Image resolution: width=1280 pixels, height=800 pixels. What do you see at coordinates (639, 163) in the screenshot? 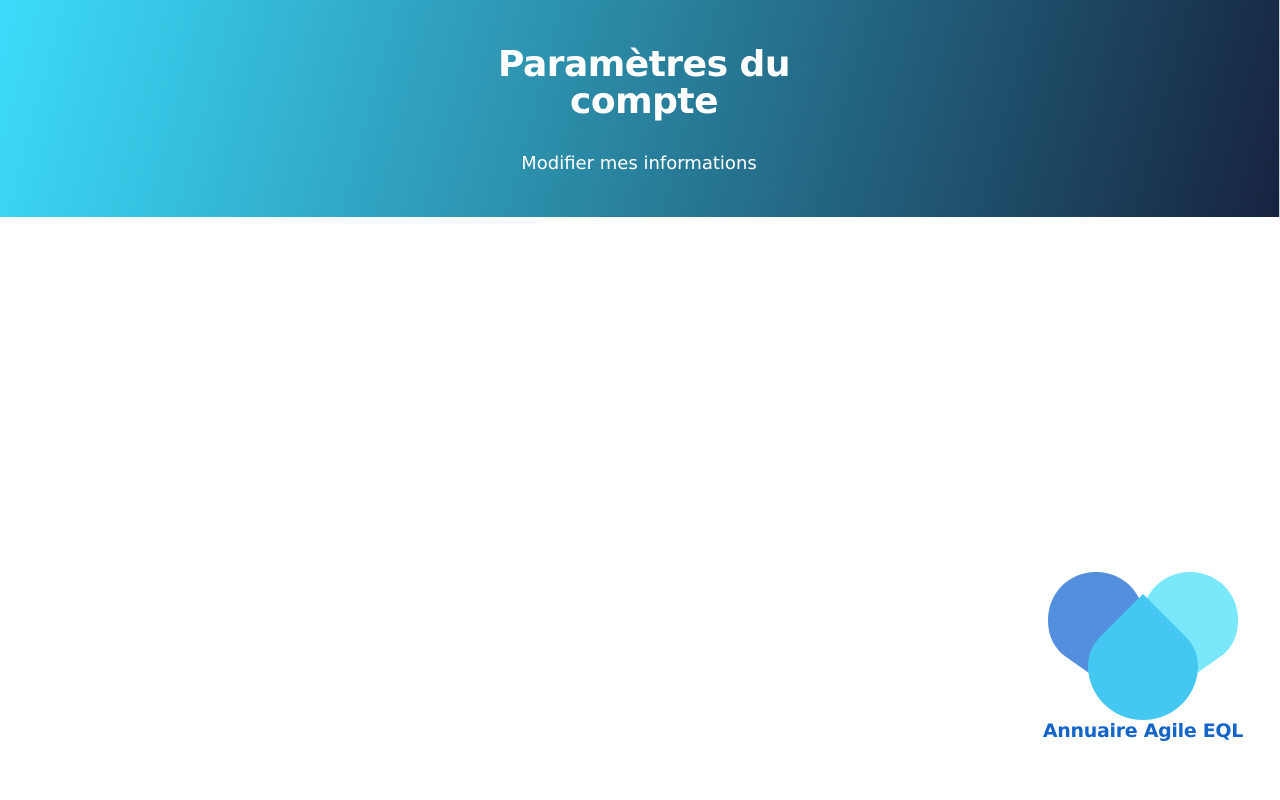
I see `page-subtitle: Modifier mes informations` at bounding box center [639, 163].